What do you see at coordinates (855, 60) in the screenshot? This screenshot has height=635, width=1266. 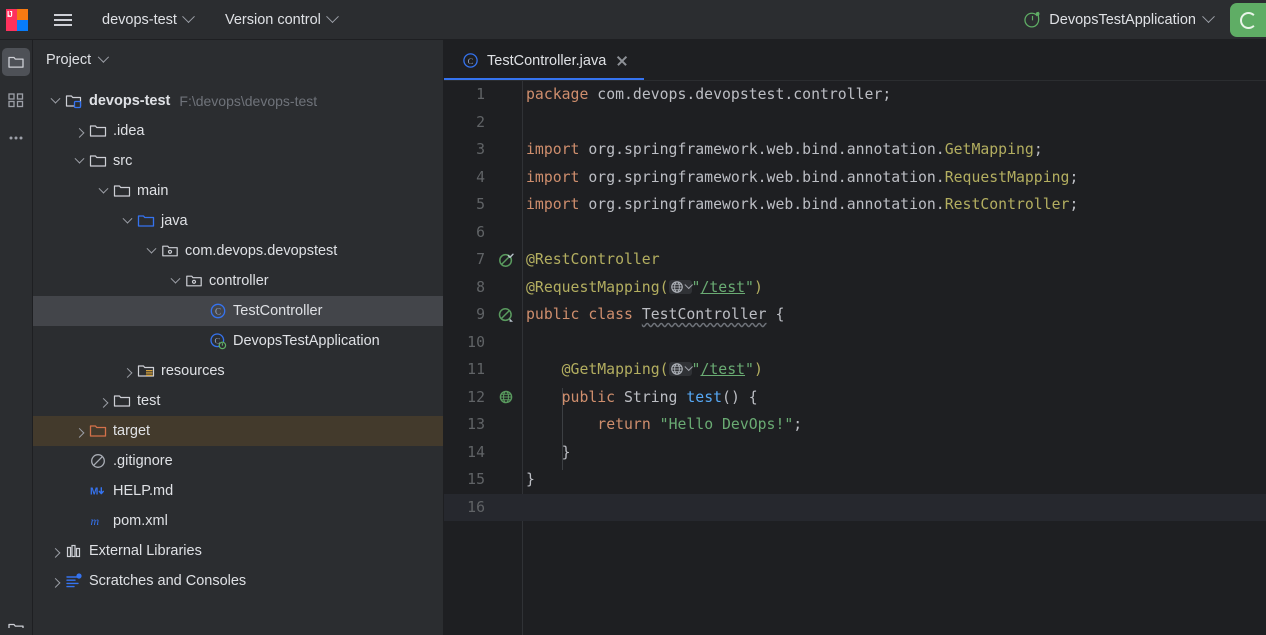 I see `editor-tab-bar: C TestController.java` at bounding box center [855, 60].